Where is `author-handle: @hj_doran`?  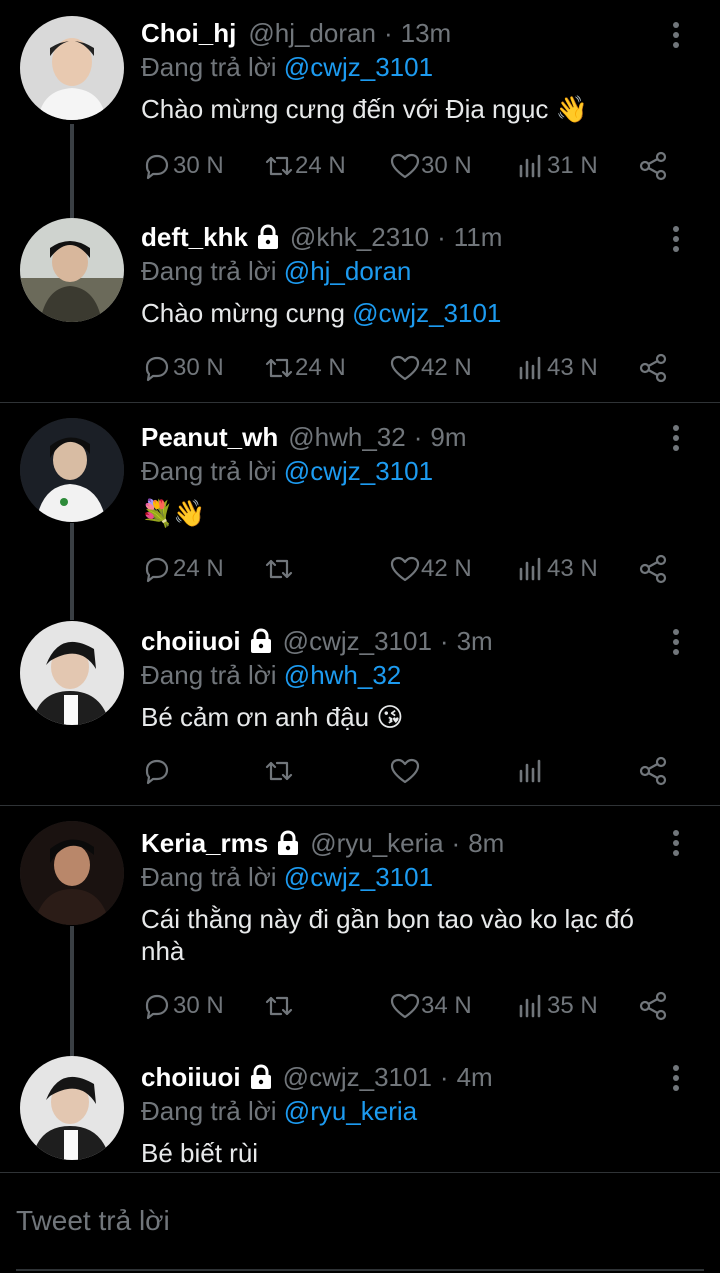
author-handle: @hj_doran is located at coordinates (312, 33).